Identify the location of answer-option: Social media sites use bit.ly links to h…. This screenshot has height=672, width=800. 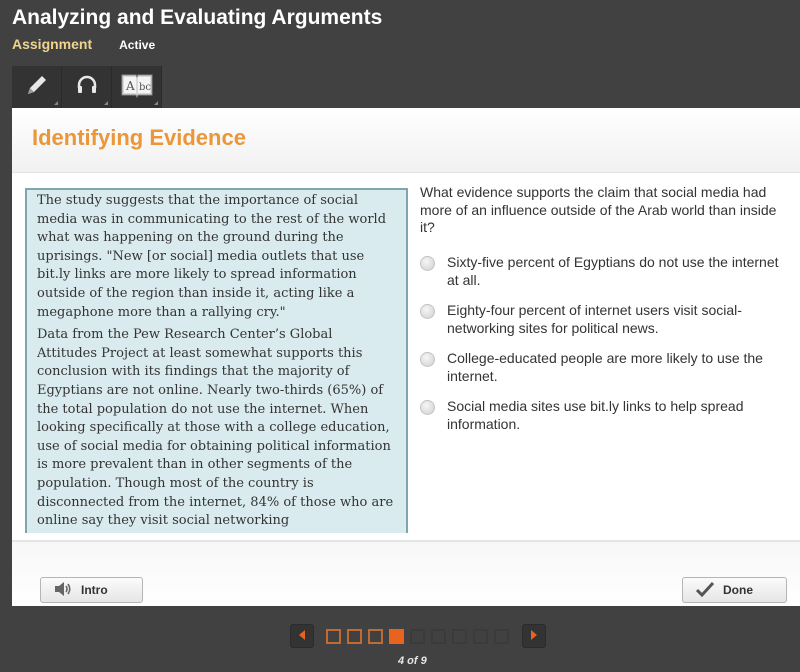
(606, 415).